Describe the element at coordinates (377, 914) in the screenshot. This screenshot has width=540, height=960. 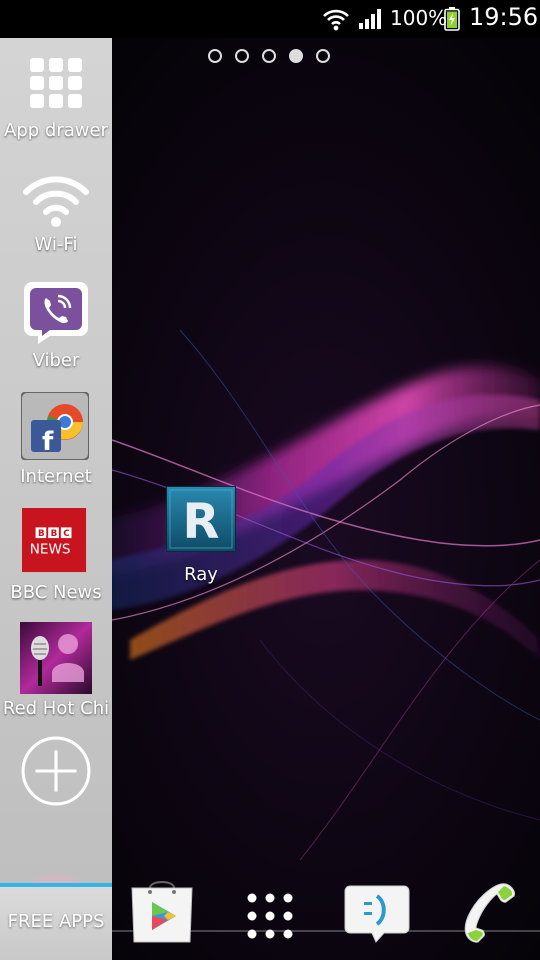
I see `messaging-icon` at that location.